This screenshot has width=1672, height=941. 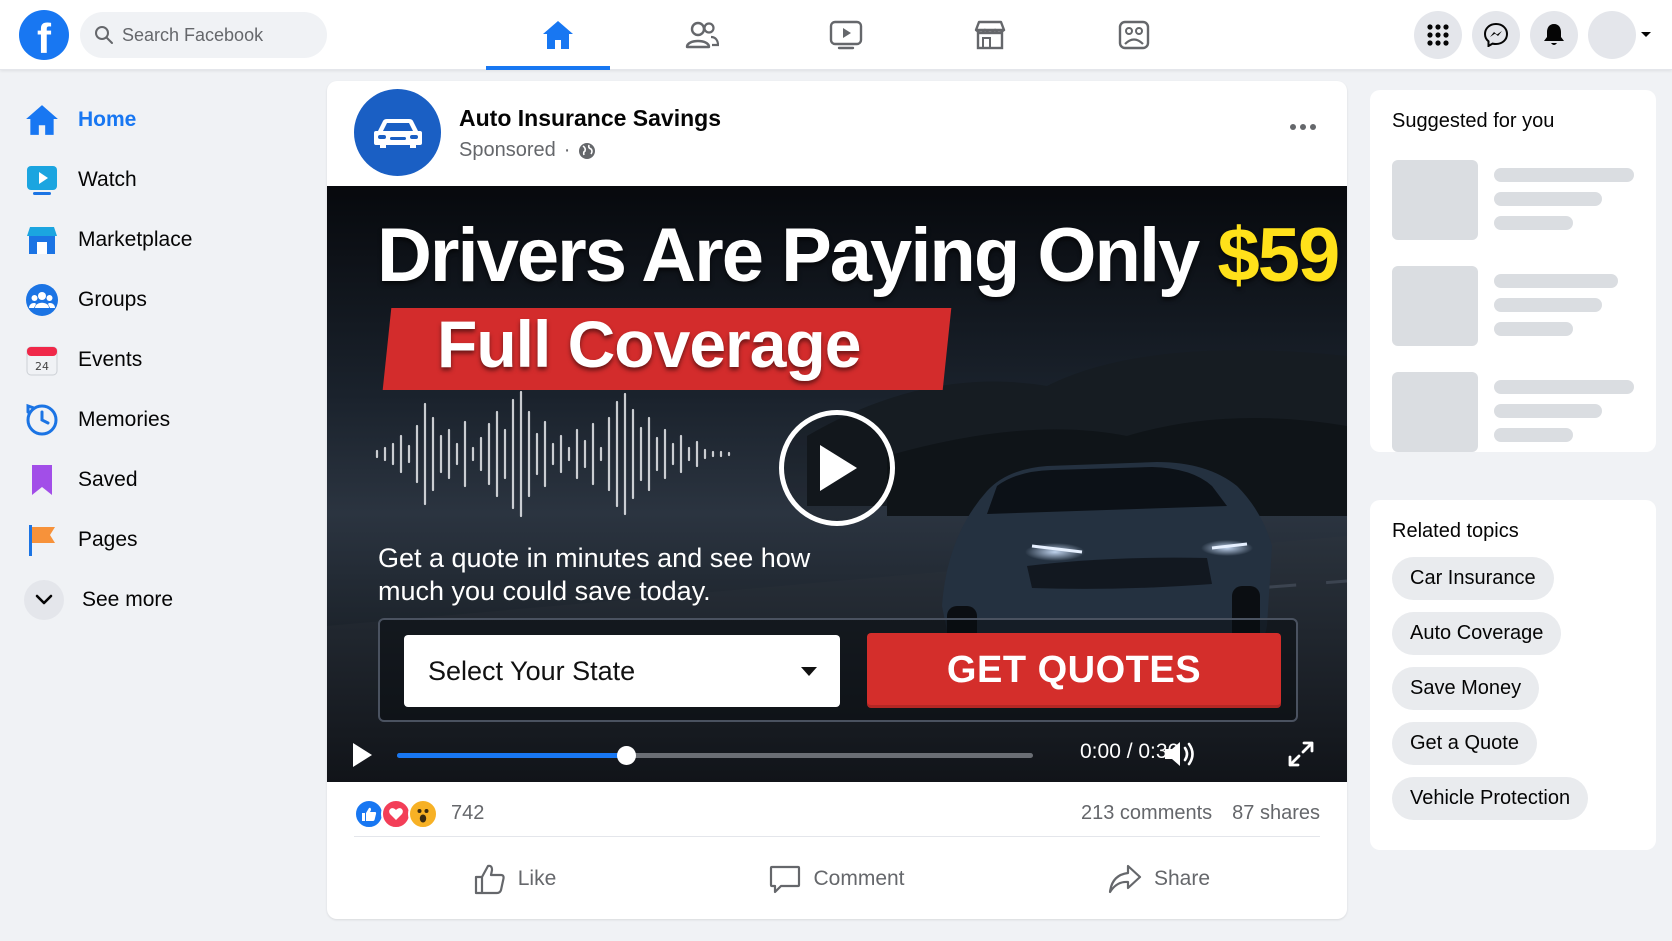 I want to click on page-avatar, so click(x=397, y=132).